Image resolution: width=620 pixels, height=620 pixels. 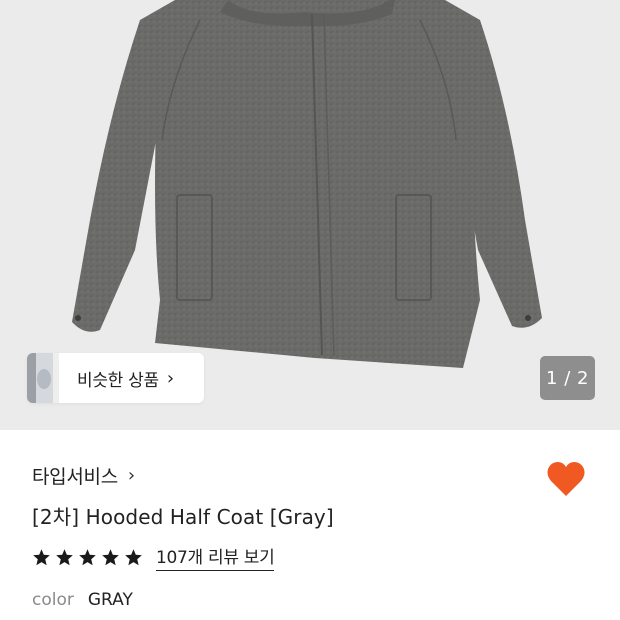 What do you see at coordinates (75, 477) in the screenshot?
I see `brand-name: 타입서비스` at bounding box center [75, 477].